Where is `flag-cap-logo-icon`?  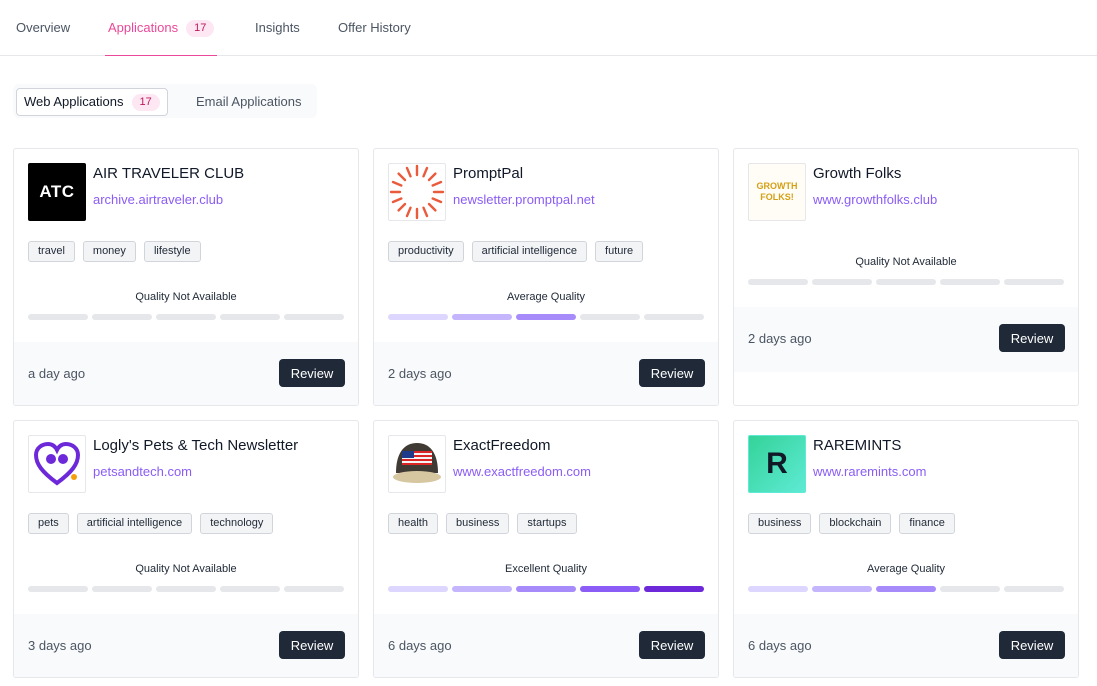
flag-cap-logo-icon is located at coordinates (417, 464).